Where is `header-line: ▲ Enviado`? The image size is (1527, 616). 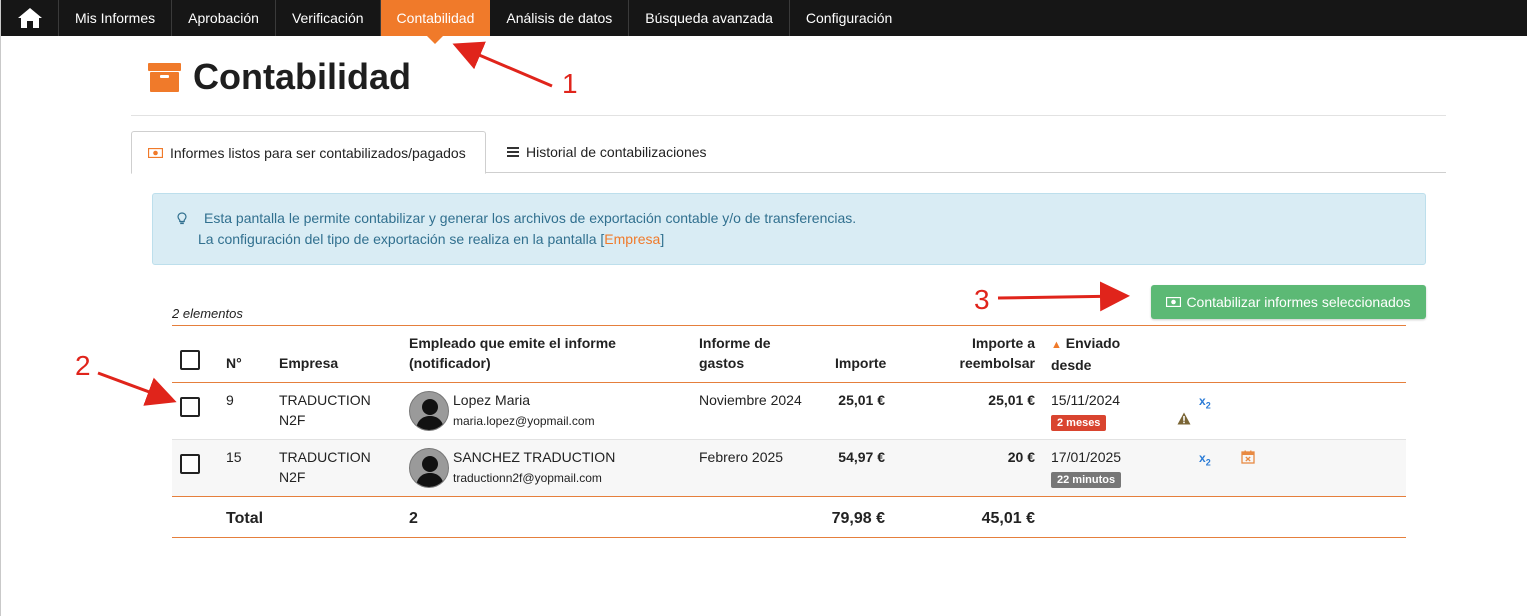
header-line: ▲ Enviado is located at coordinates (1085, 344).